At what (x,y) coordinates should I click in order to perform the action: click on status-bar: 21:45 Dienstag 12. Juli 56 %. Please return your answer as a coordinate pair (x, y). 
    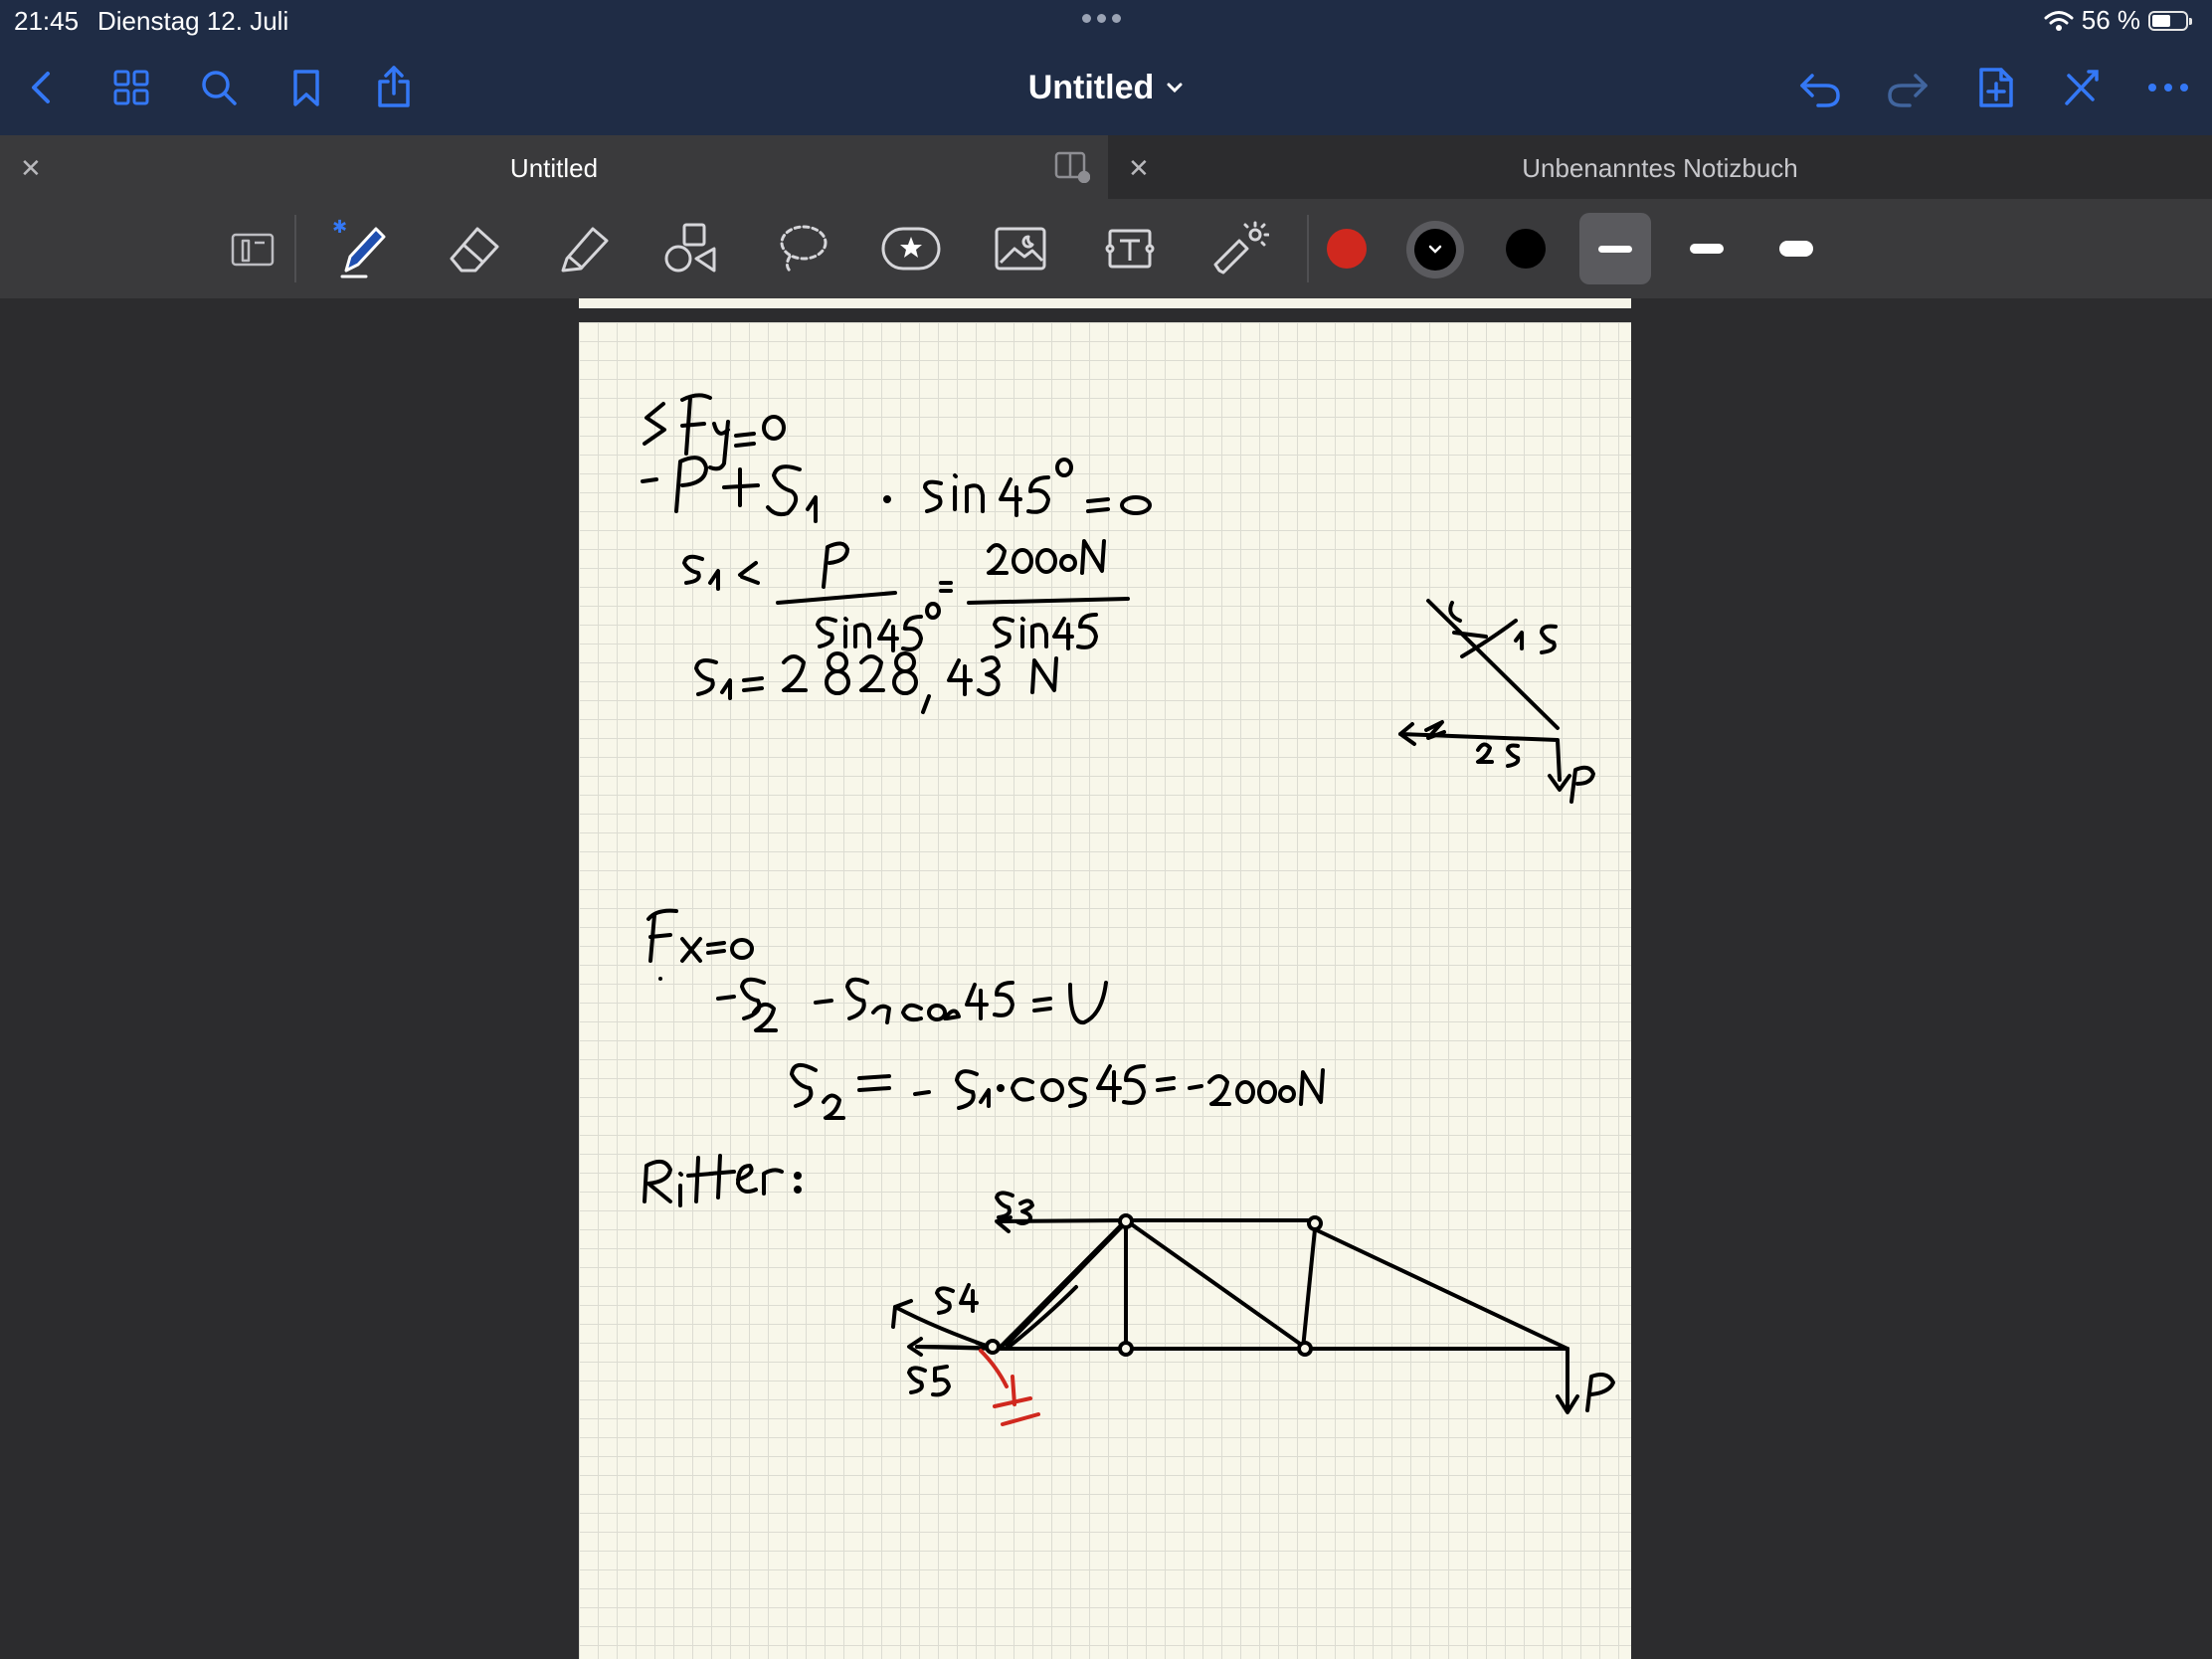
    Looking at the image, I should click on (1106, 20).